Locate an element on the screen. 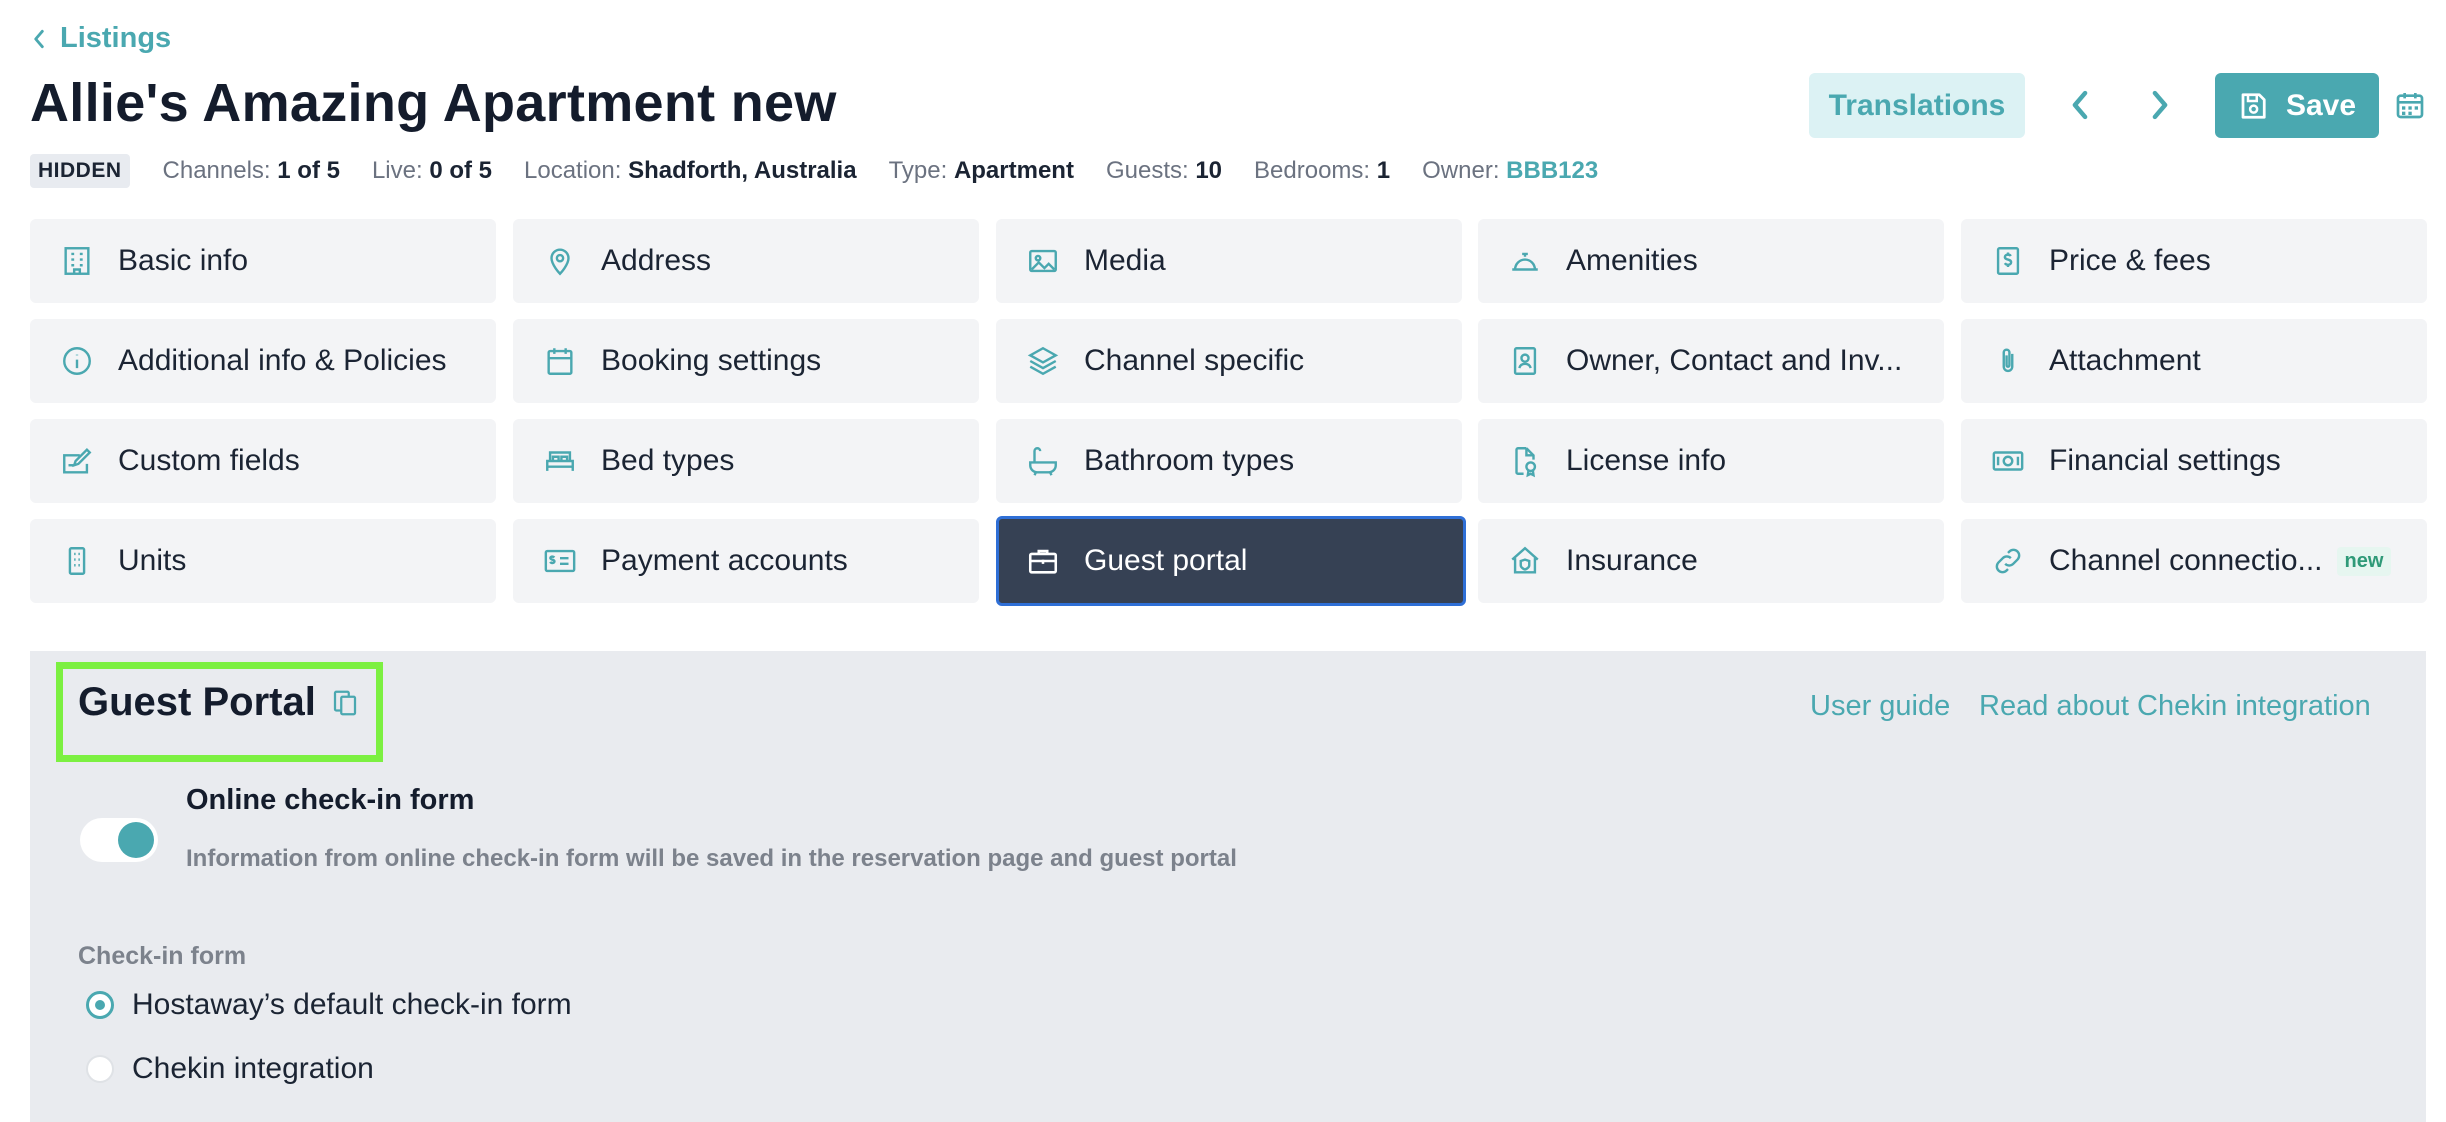  link-icon is located at coordinates (2008, 561).